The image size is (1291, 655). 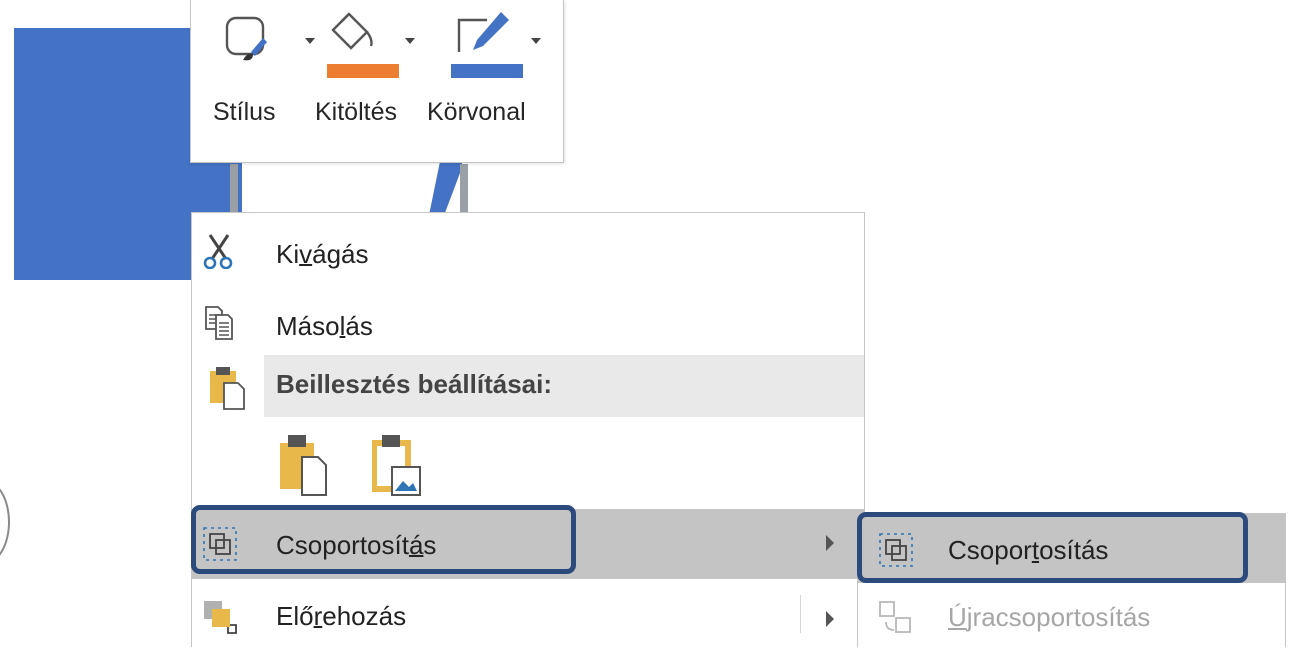 I want to click on group-highlight-frame, so click(x=383, y=539).